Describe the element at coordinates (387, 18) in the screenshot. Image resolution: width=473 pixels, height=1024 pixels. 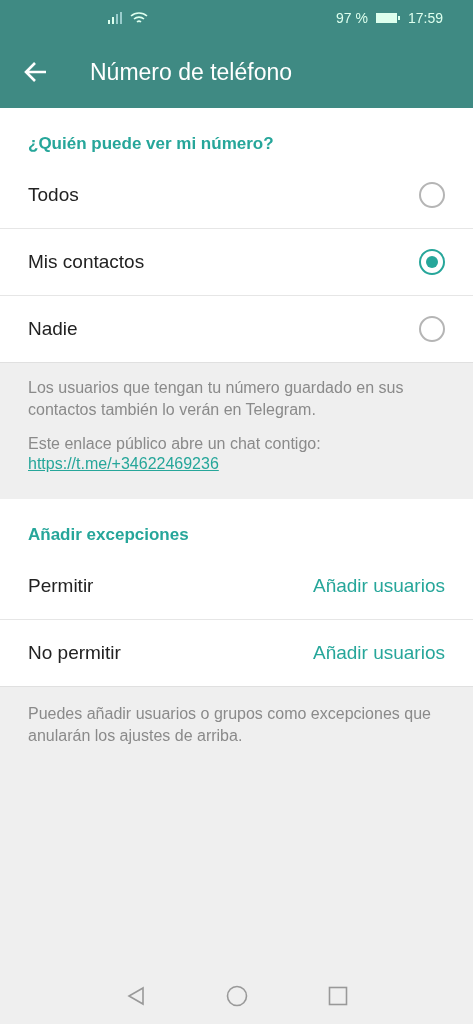
I see `battery-icon` at that location.